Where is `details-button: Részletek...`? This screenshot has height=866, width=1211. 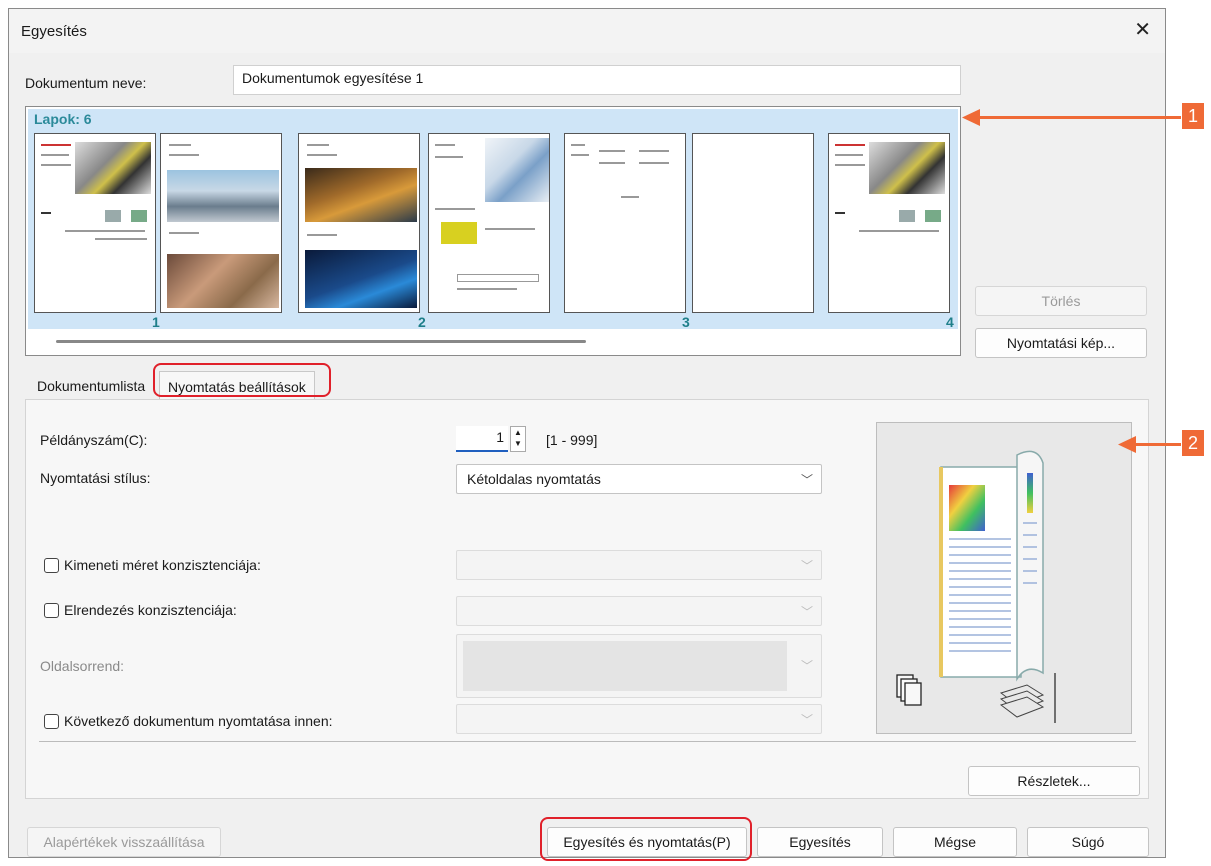 details-button: Részletek... is located at coordinates (1054, 781).